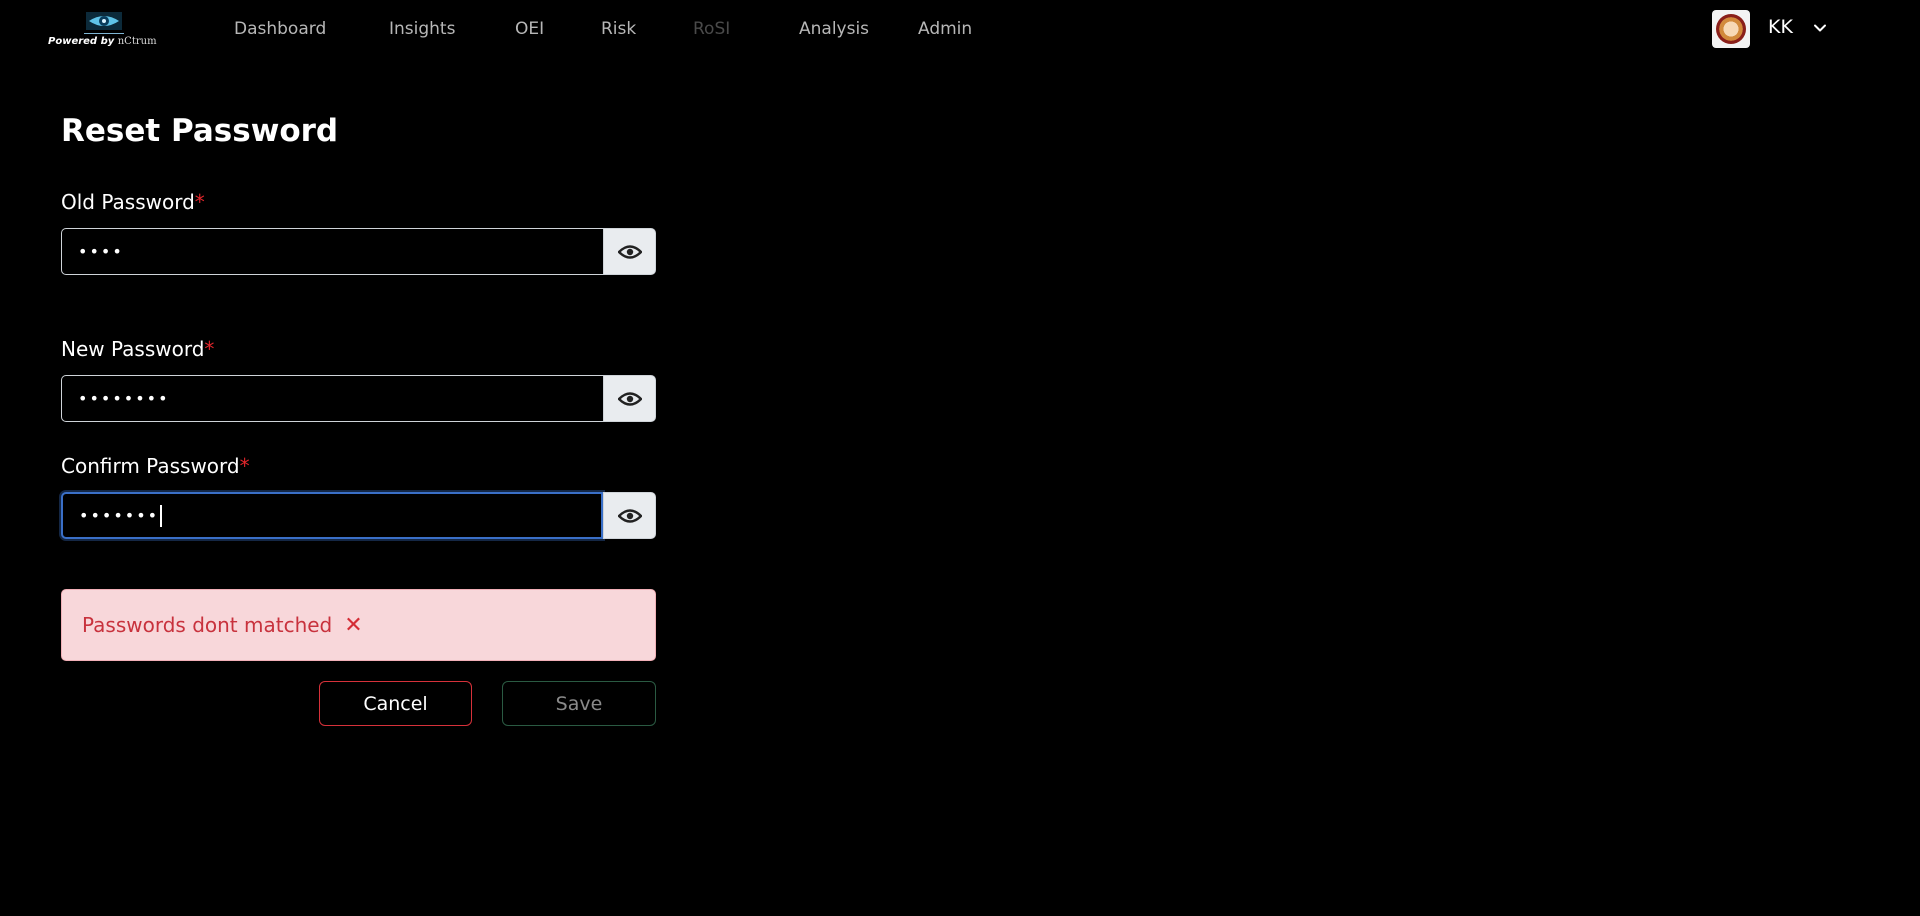  I want to click on confirm-password-group: •••••••, so click(358, 515).